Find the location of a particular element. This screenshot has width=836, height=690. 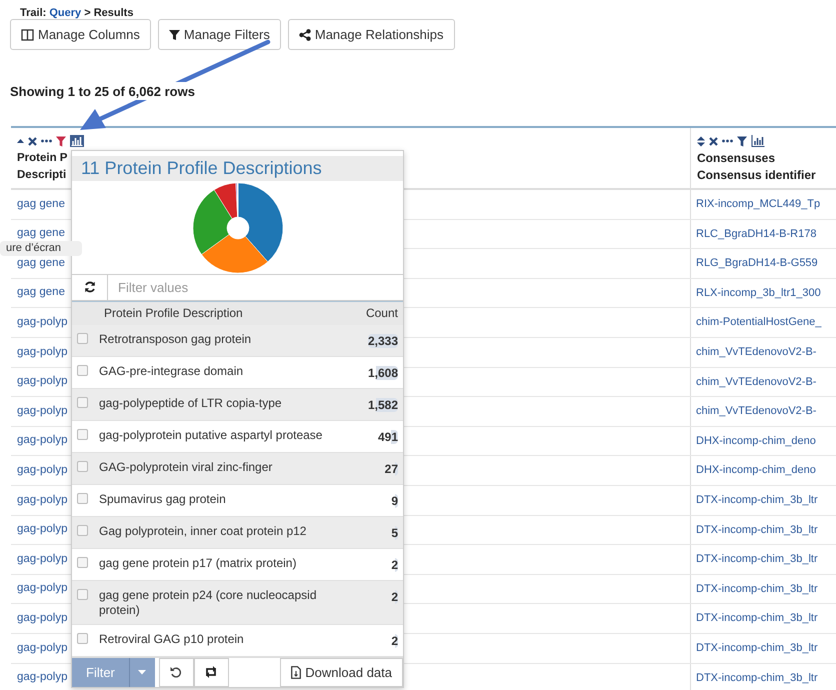

sort-icon is located at coordinates (701, 141).